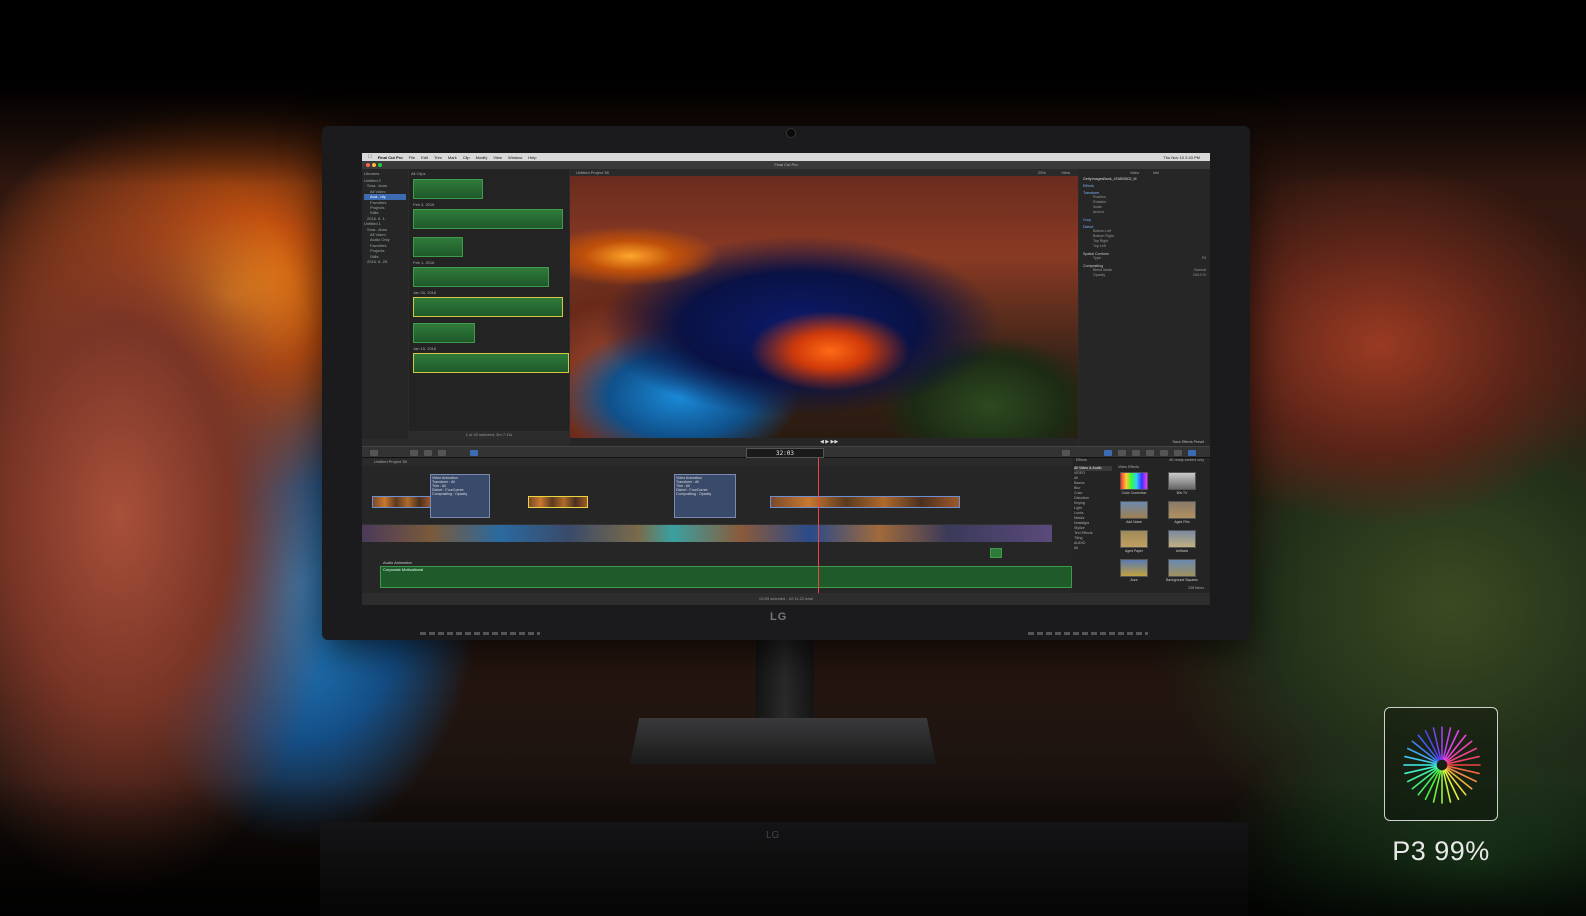  What do you see at coordinates (1156, 174) in the screenshot?
I see `tab-info: Info` at bounding box center [1156, 174].